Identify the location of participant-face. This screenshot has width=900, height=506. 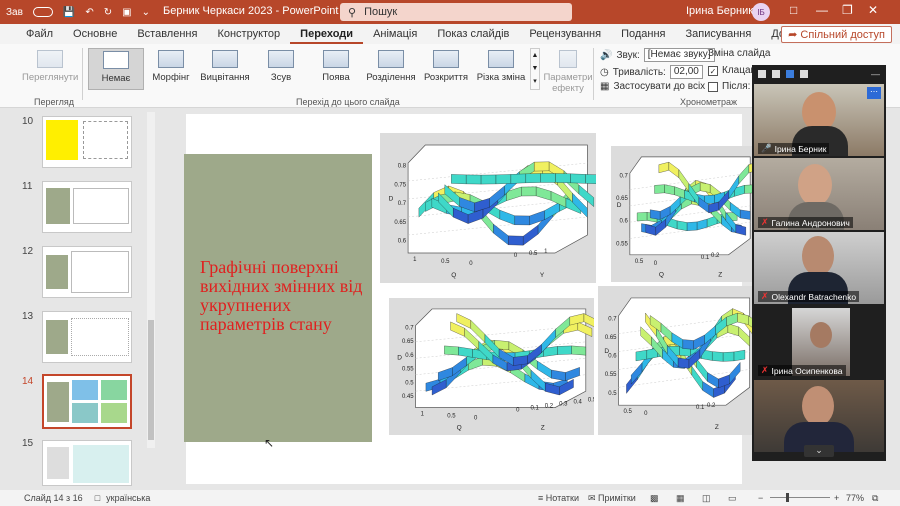
(818, 406).